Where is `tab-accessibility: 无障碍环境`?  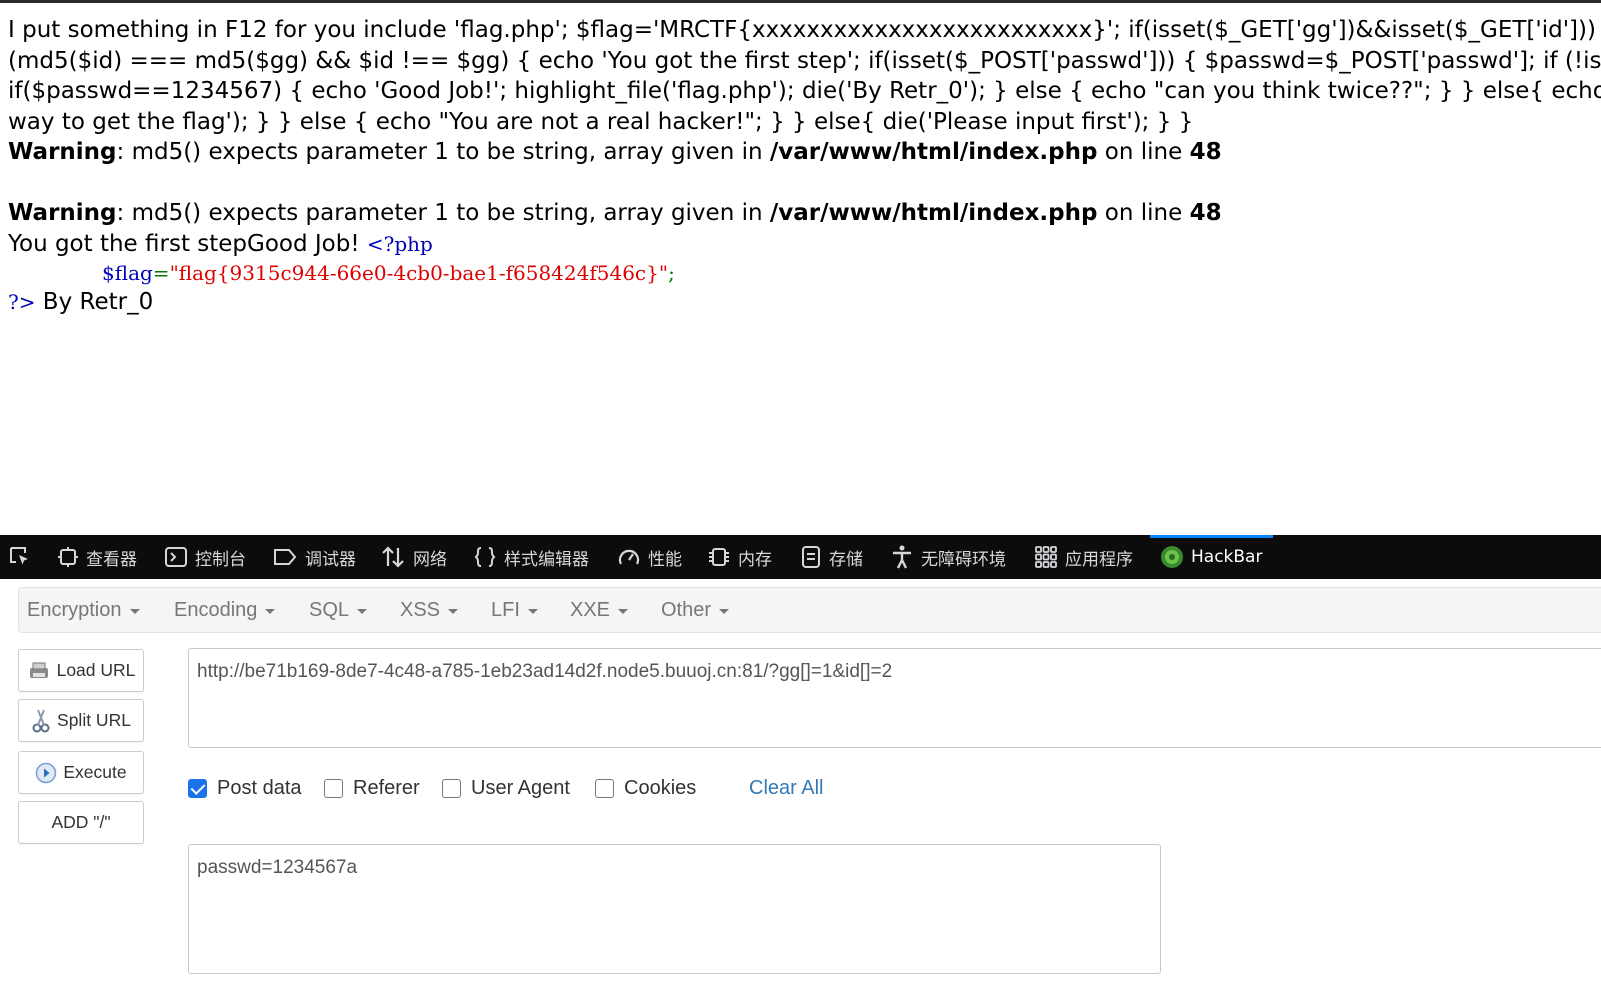 tab-accessibility: 无障碍环境 is located at coordinates (948, 557).